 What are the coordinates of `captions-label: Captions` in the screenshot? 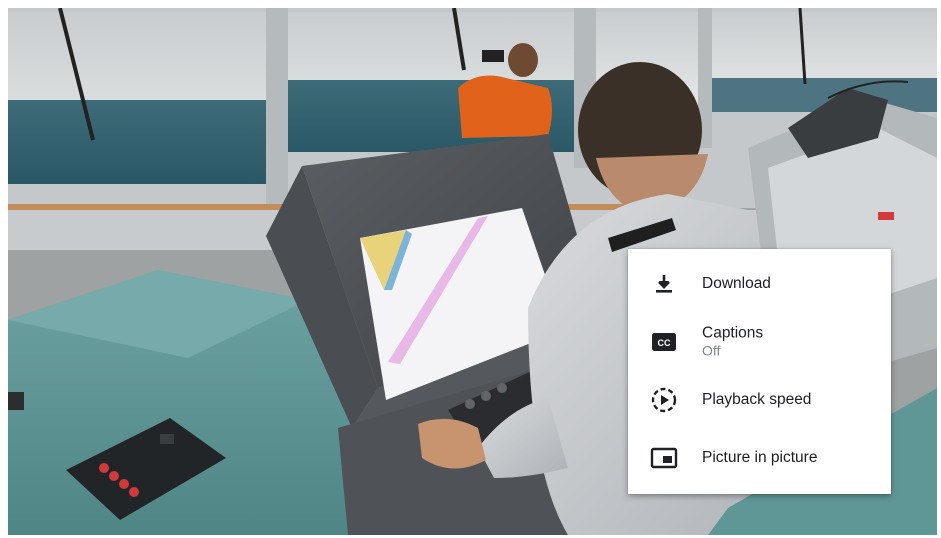 It's located at (733, 333).